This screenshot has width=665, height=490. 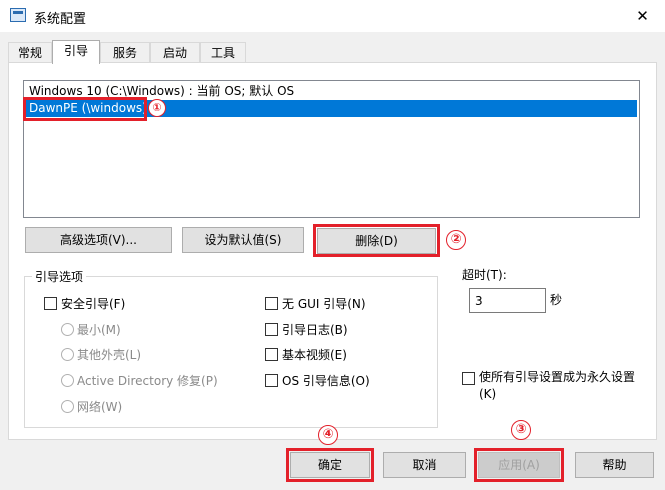 What do you see at coordinates (488, 394) in the screenshot?
I see `make-permanent-label-key: (K)` at bounding box center [488, 394].